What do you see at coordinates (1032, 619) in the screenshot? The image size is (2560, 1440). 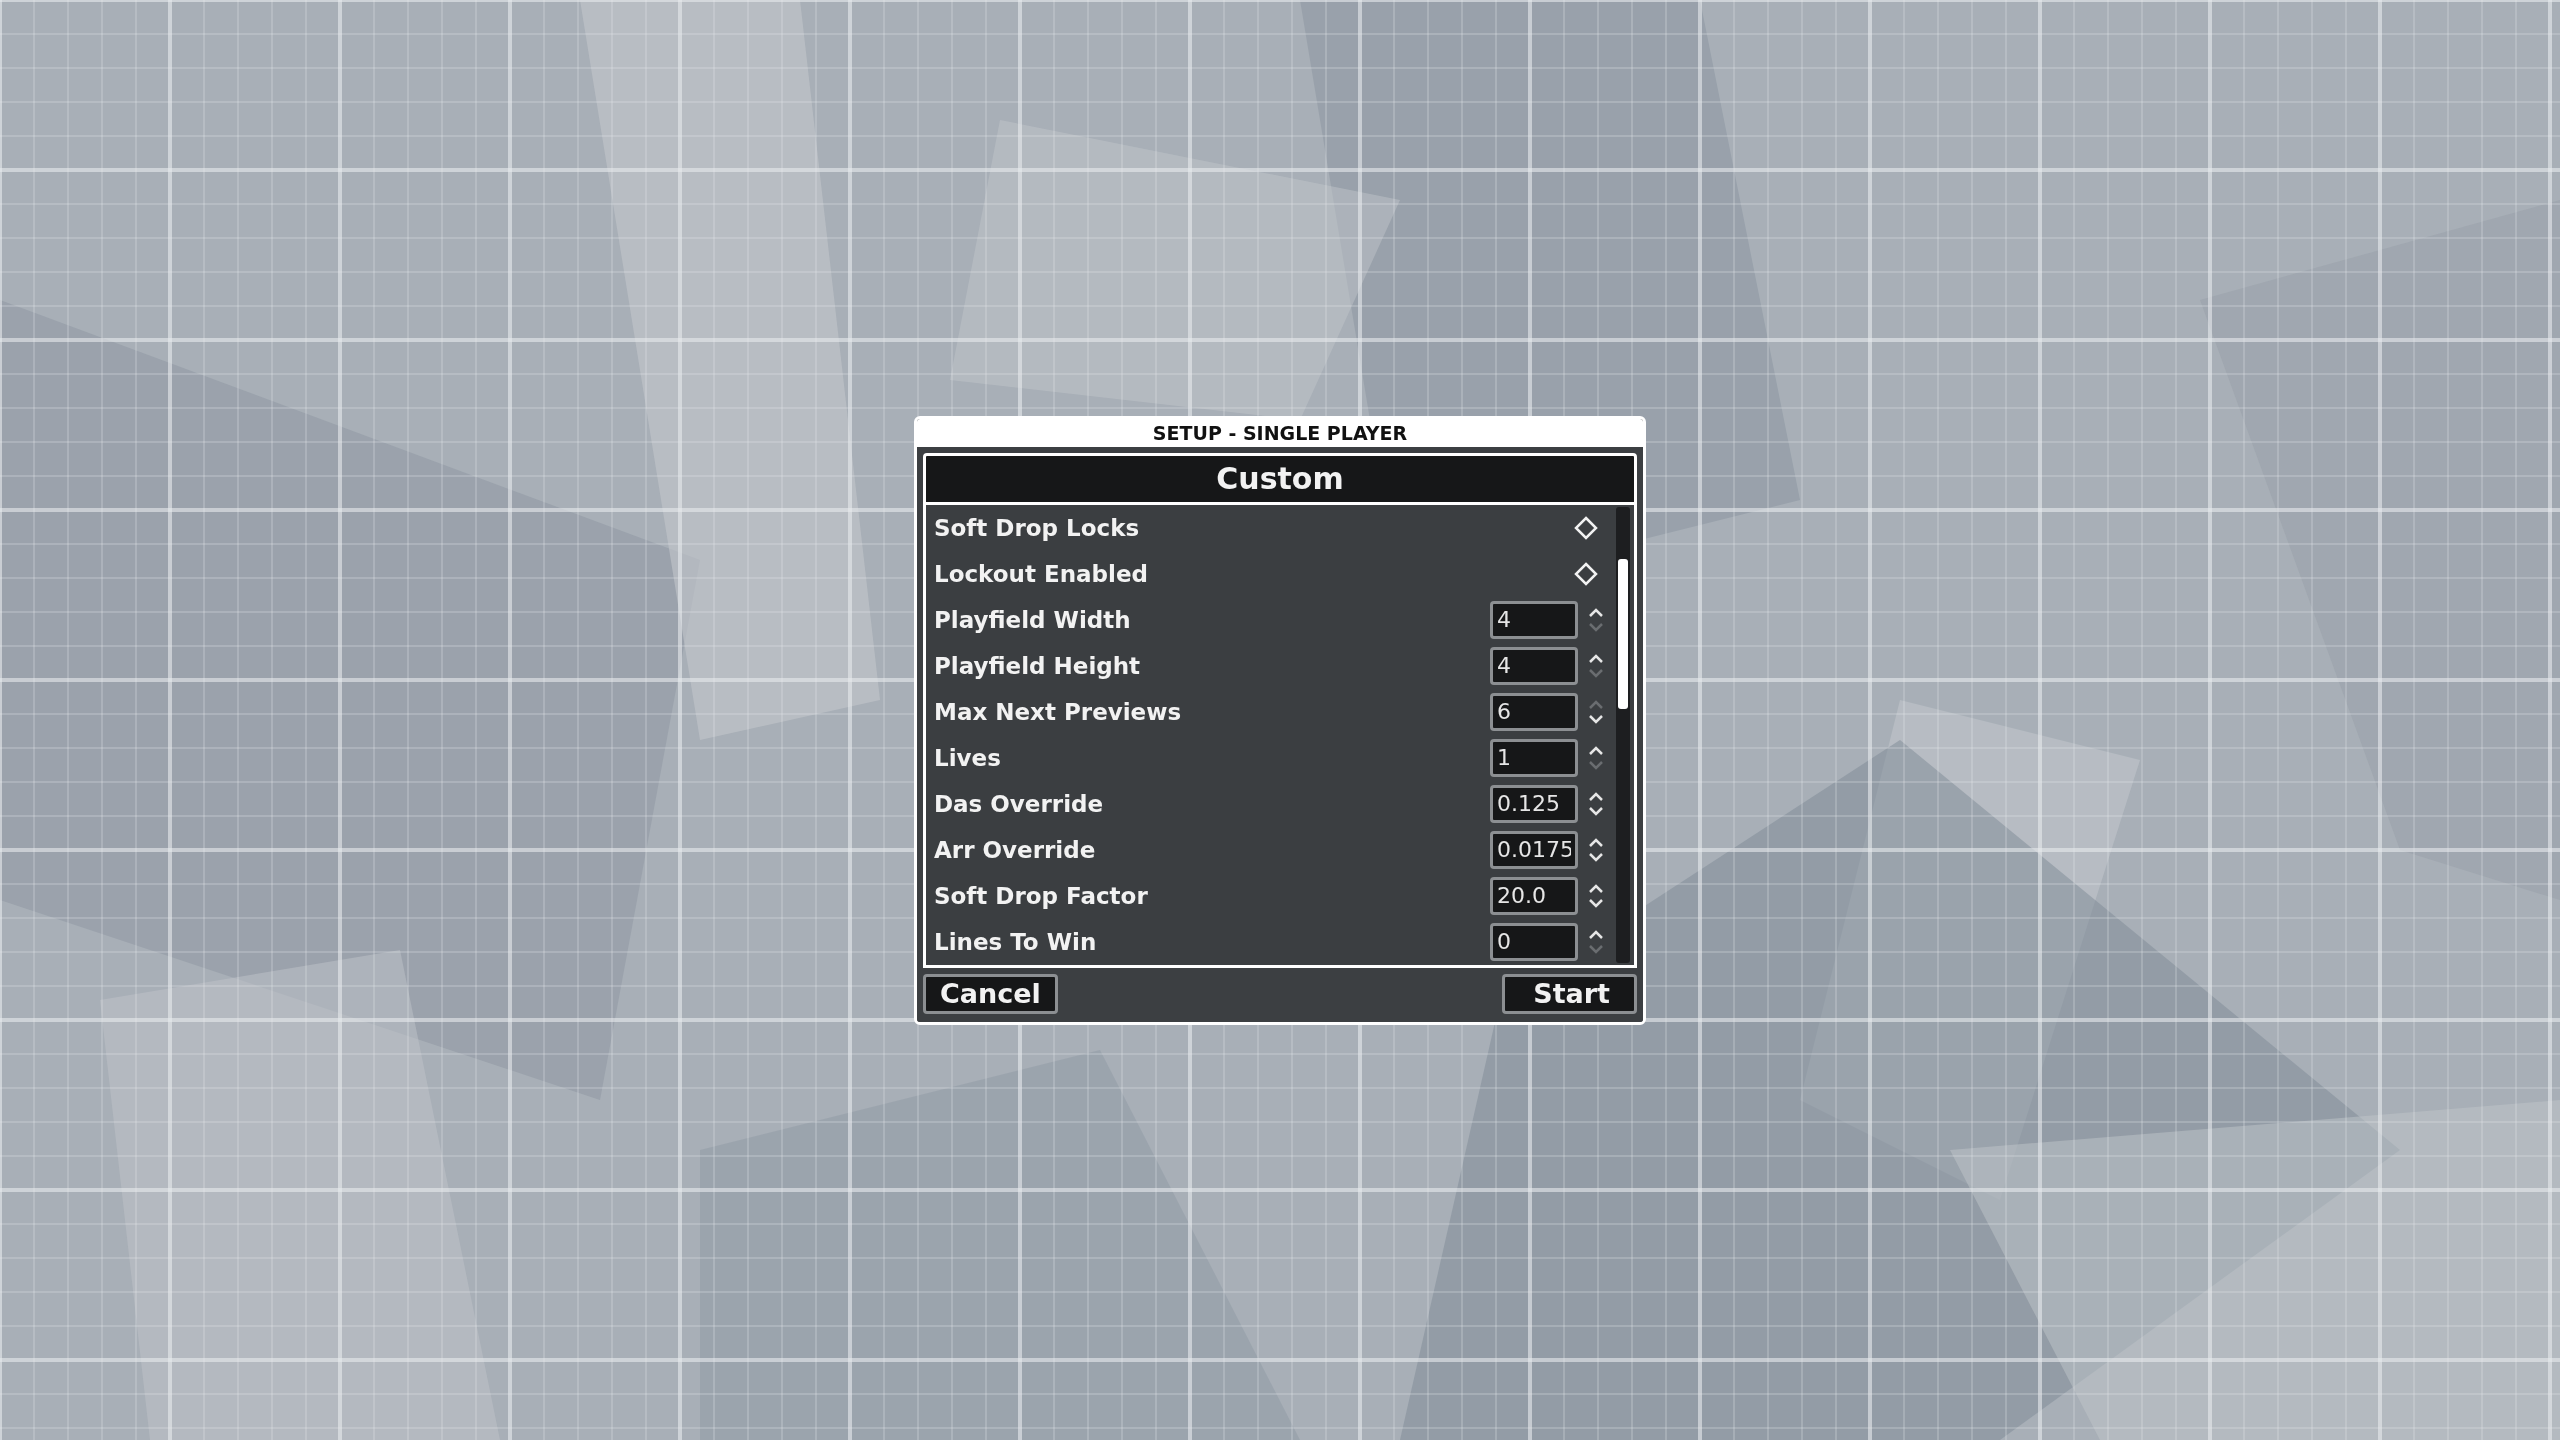 I see `setting-label: Playfield Width` at bounding box center [1032, 619].